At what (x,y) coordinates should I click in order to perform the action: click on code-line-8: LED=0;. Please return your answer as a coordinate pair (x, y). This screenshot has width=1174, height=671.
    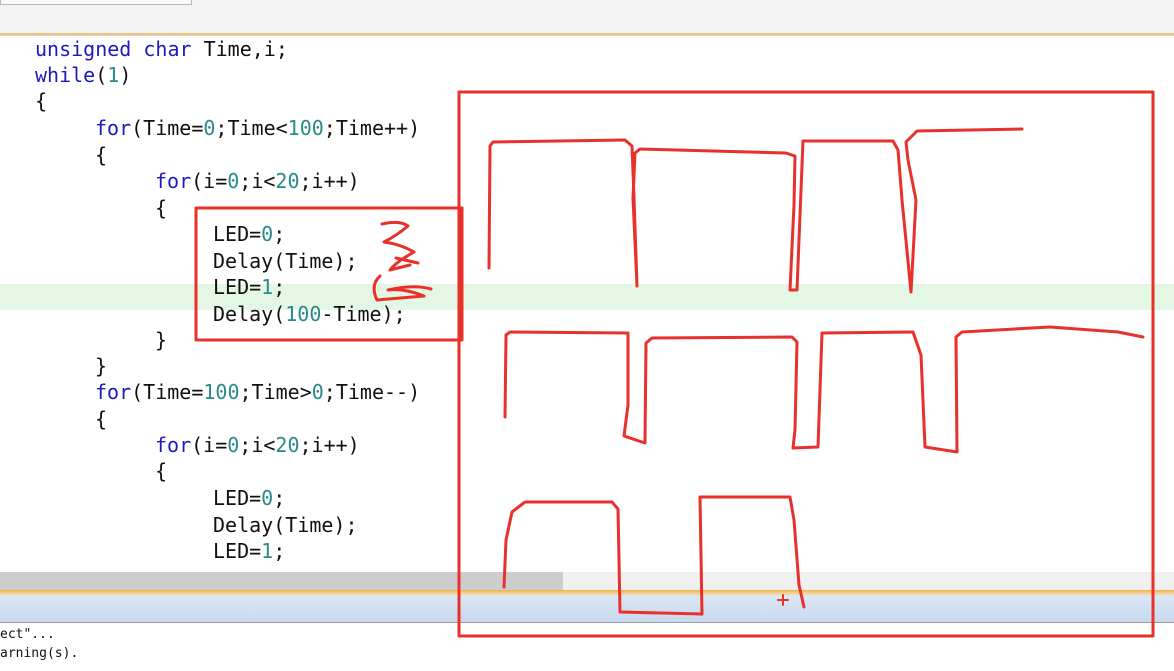
    Looking at the image, I should click on (249, 234).